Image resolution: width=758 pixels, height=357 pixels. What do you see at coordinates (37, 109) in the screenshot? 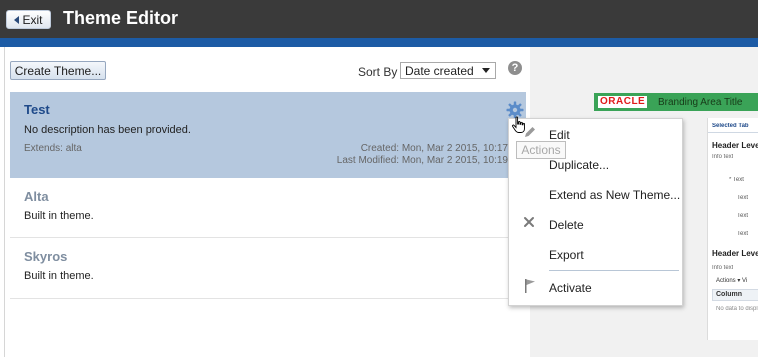
I see `theme-name: Test` at bounding box center [37, 109].